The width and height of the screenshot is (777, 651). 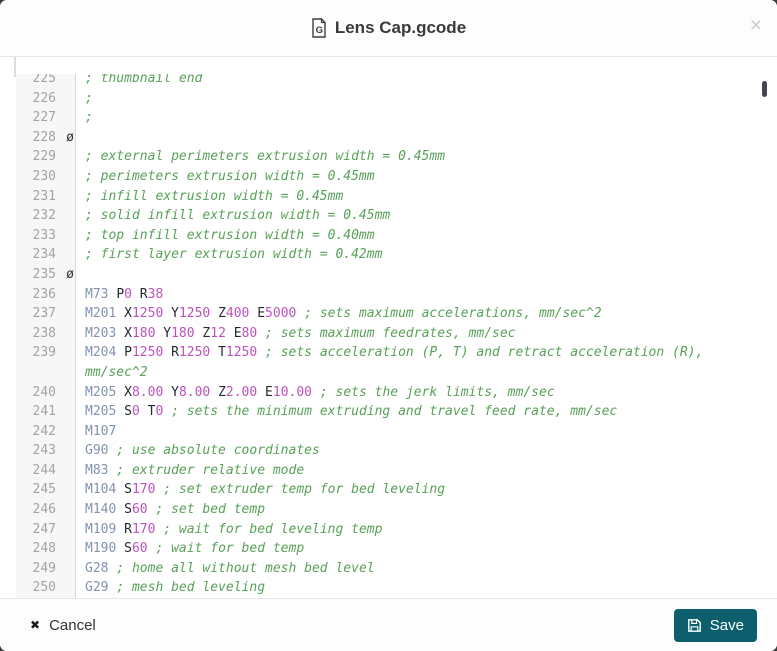 I want to click on cancel-x-icon: ✖, so click(x=35, y=625).